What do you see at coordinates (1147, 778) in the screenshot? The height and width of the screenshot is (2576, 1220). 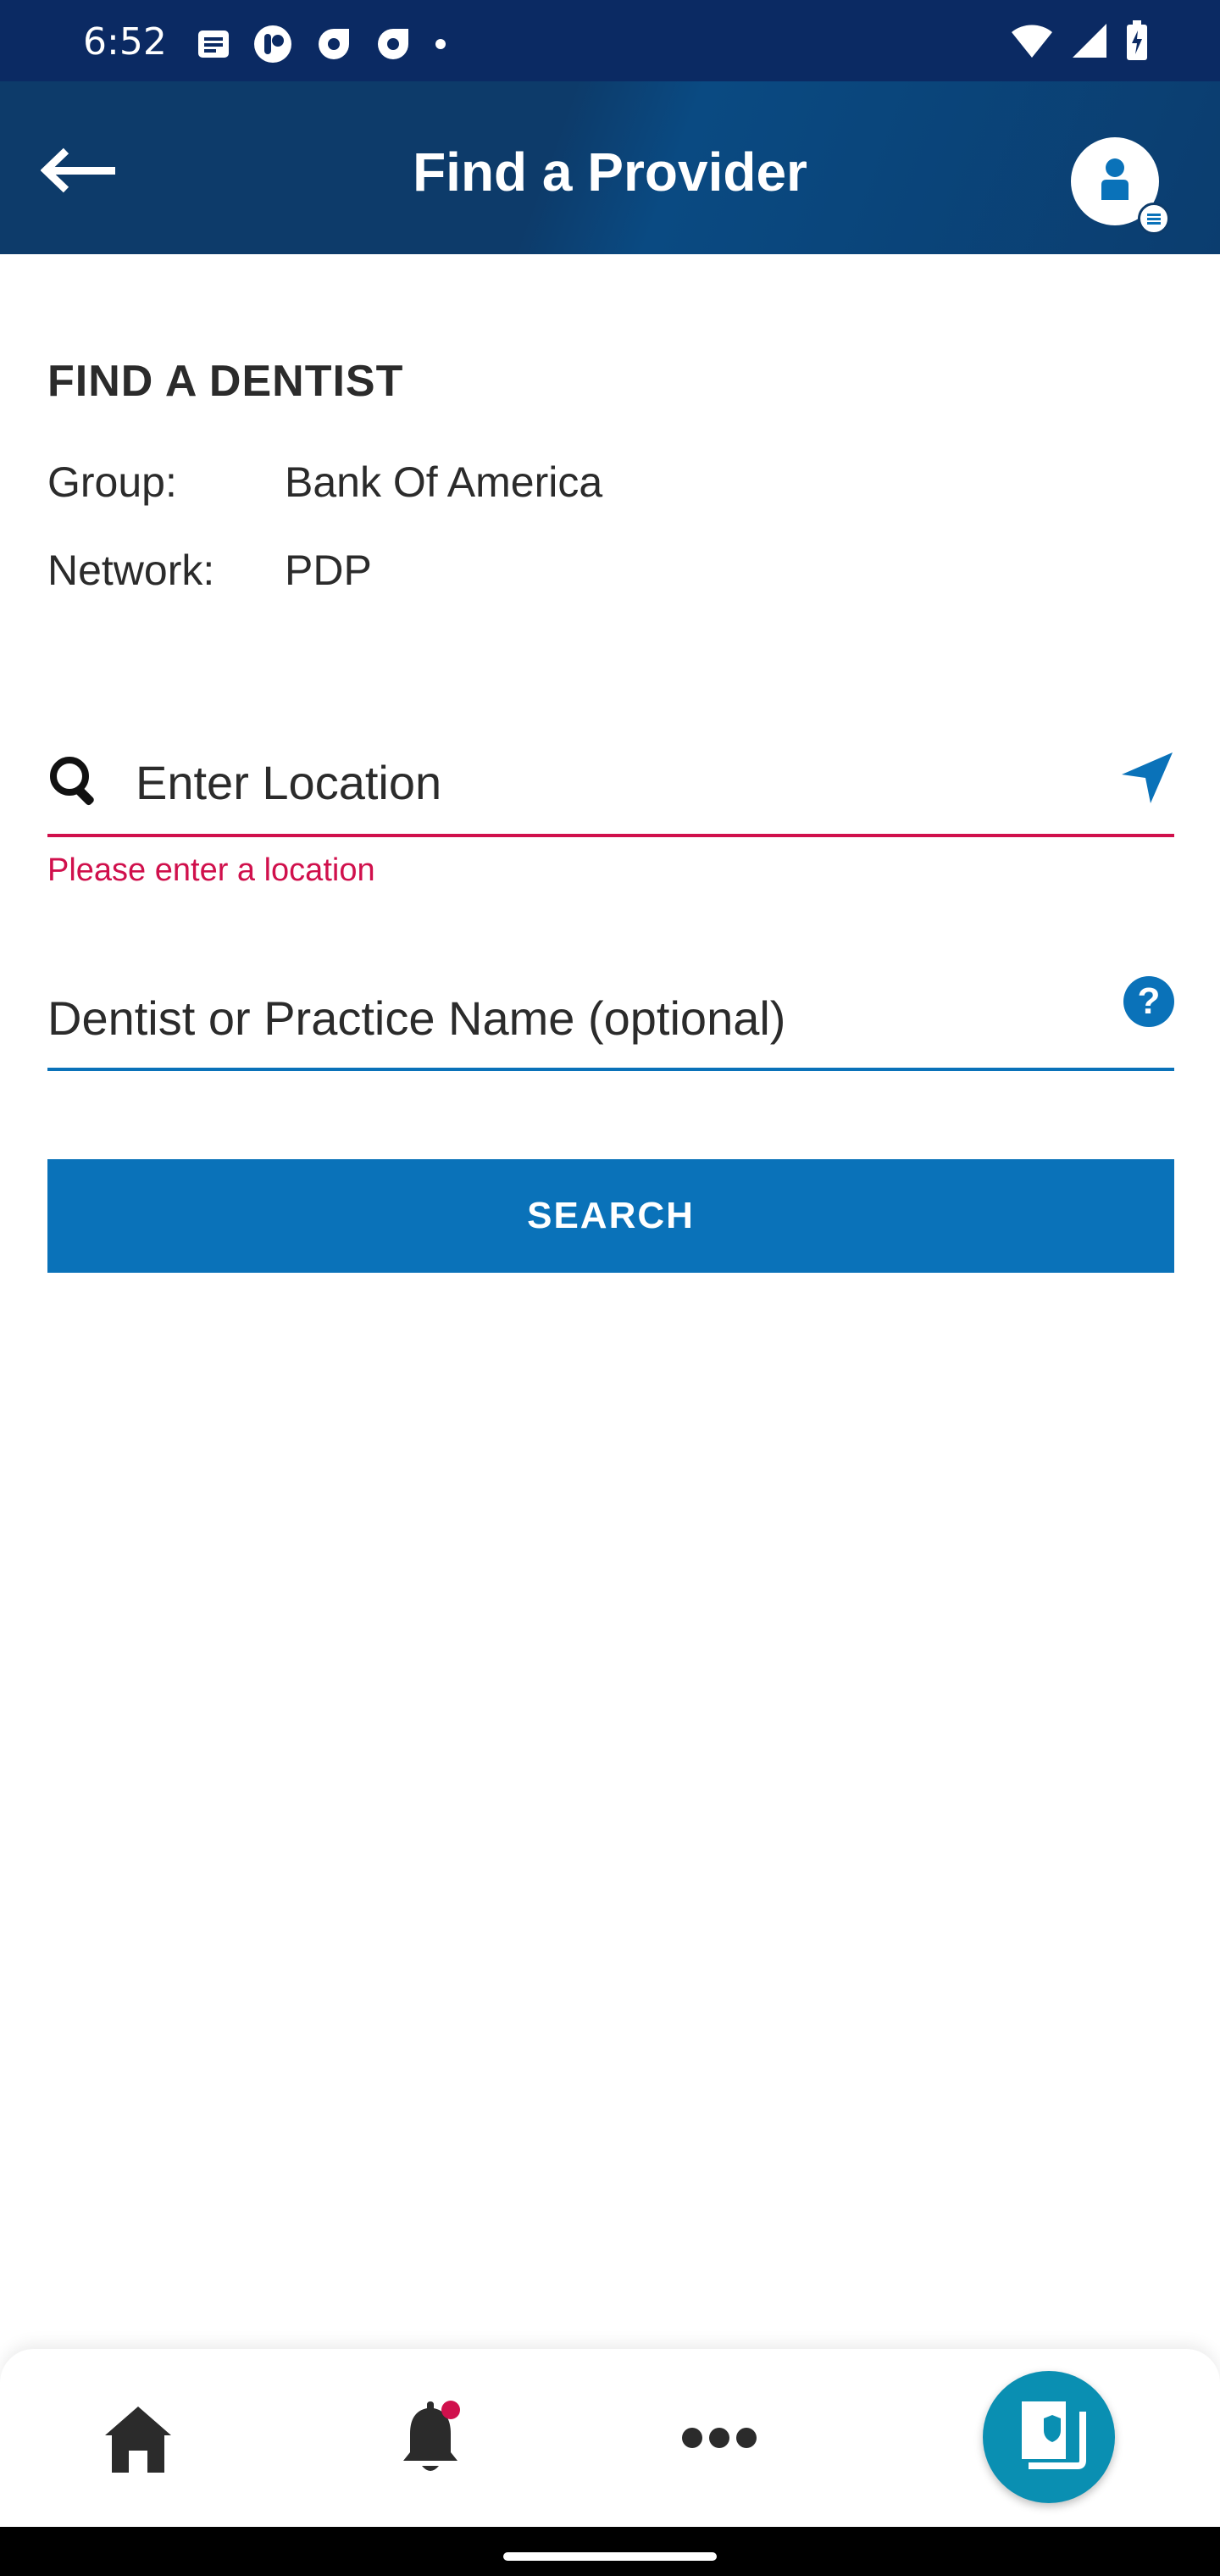 I see `current-location-icon` at bounding box center [1147, 778].